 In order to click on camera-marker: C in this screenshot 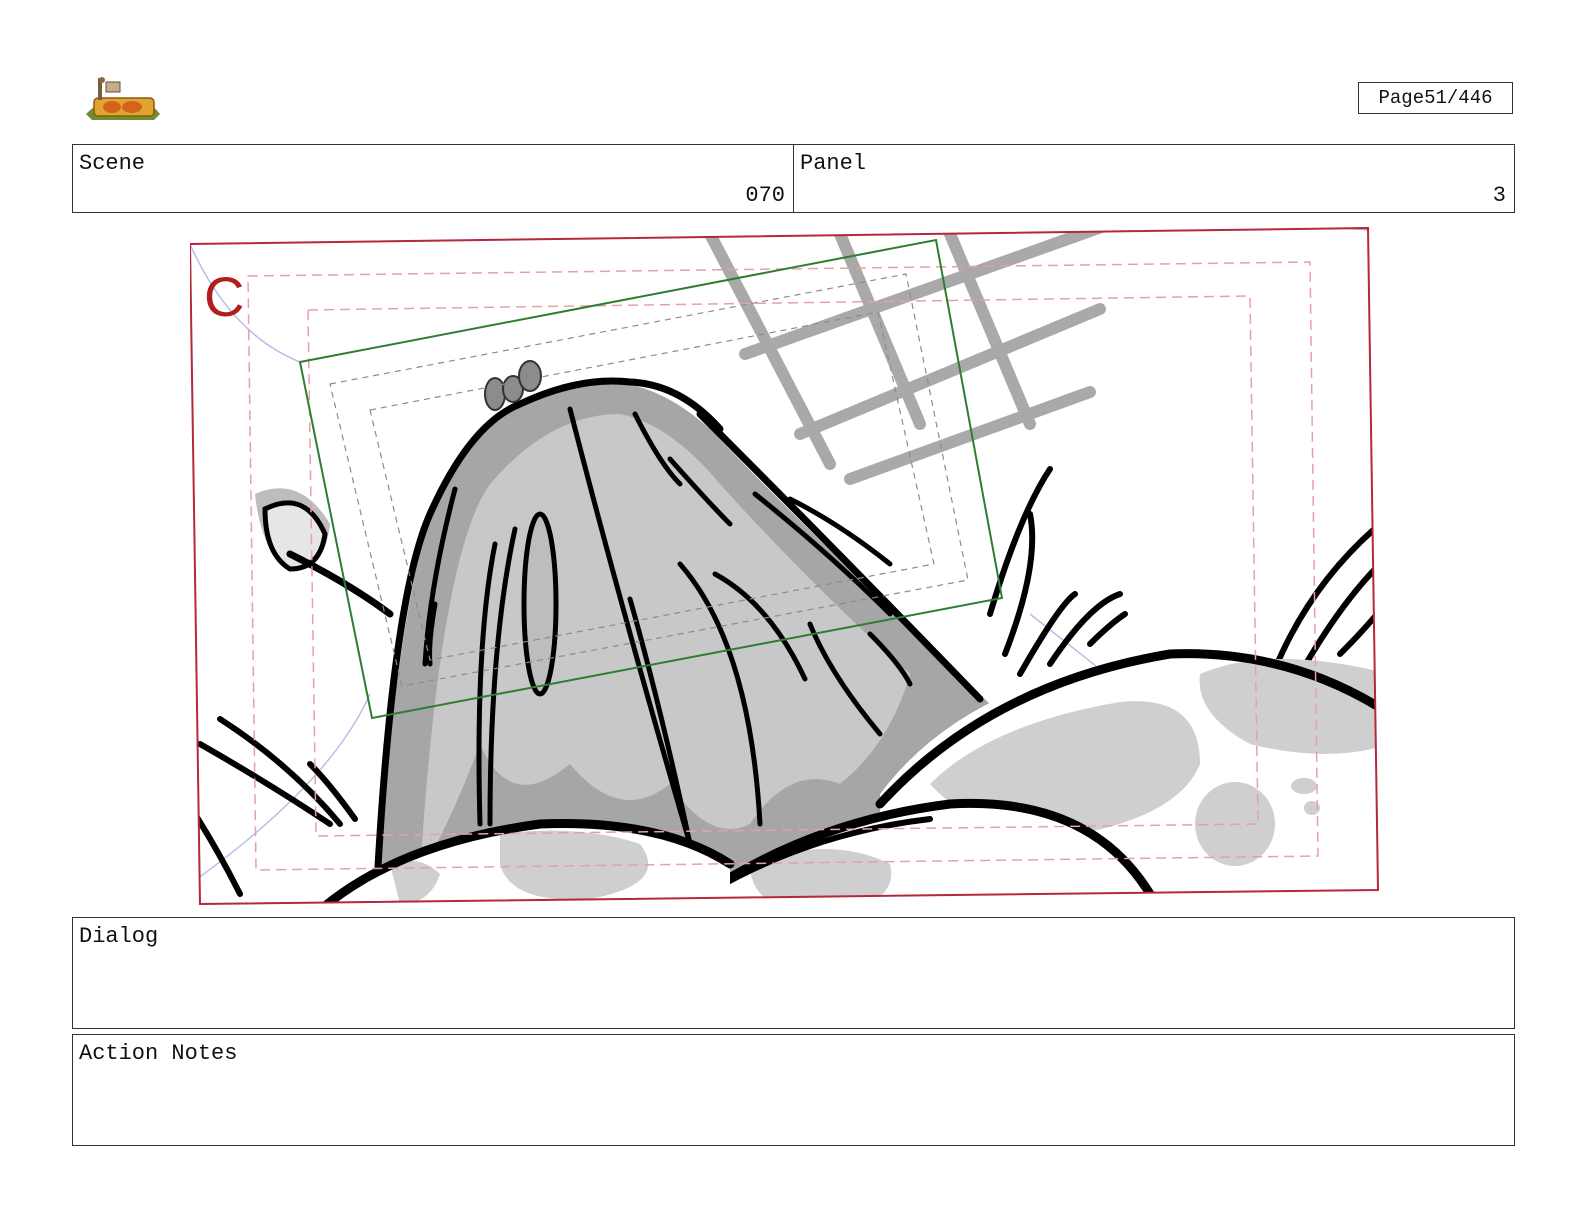, I will do `click(224, 296)`.